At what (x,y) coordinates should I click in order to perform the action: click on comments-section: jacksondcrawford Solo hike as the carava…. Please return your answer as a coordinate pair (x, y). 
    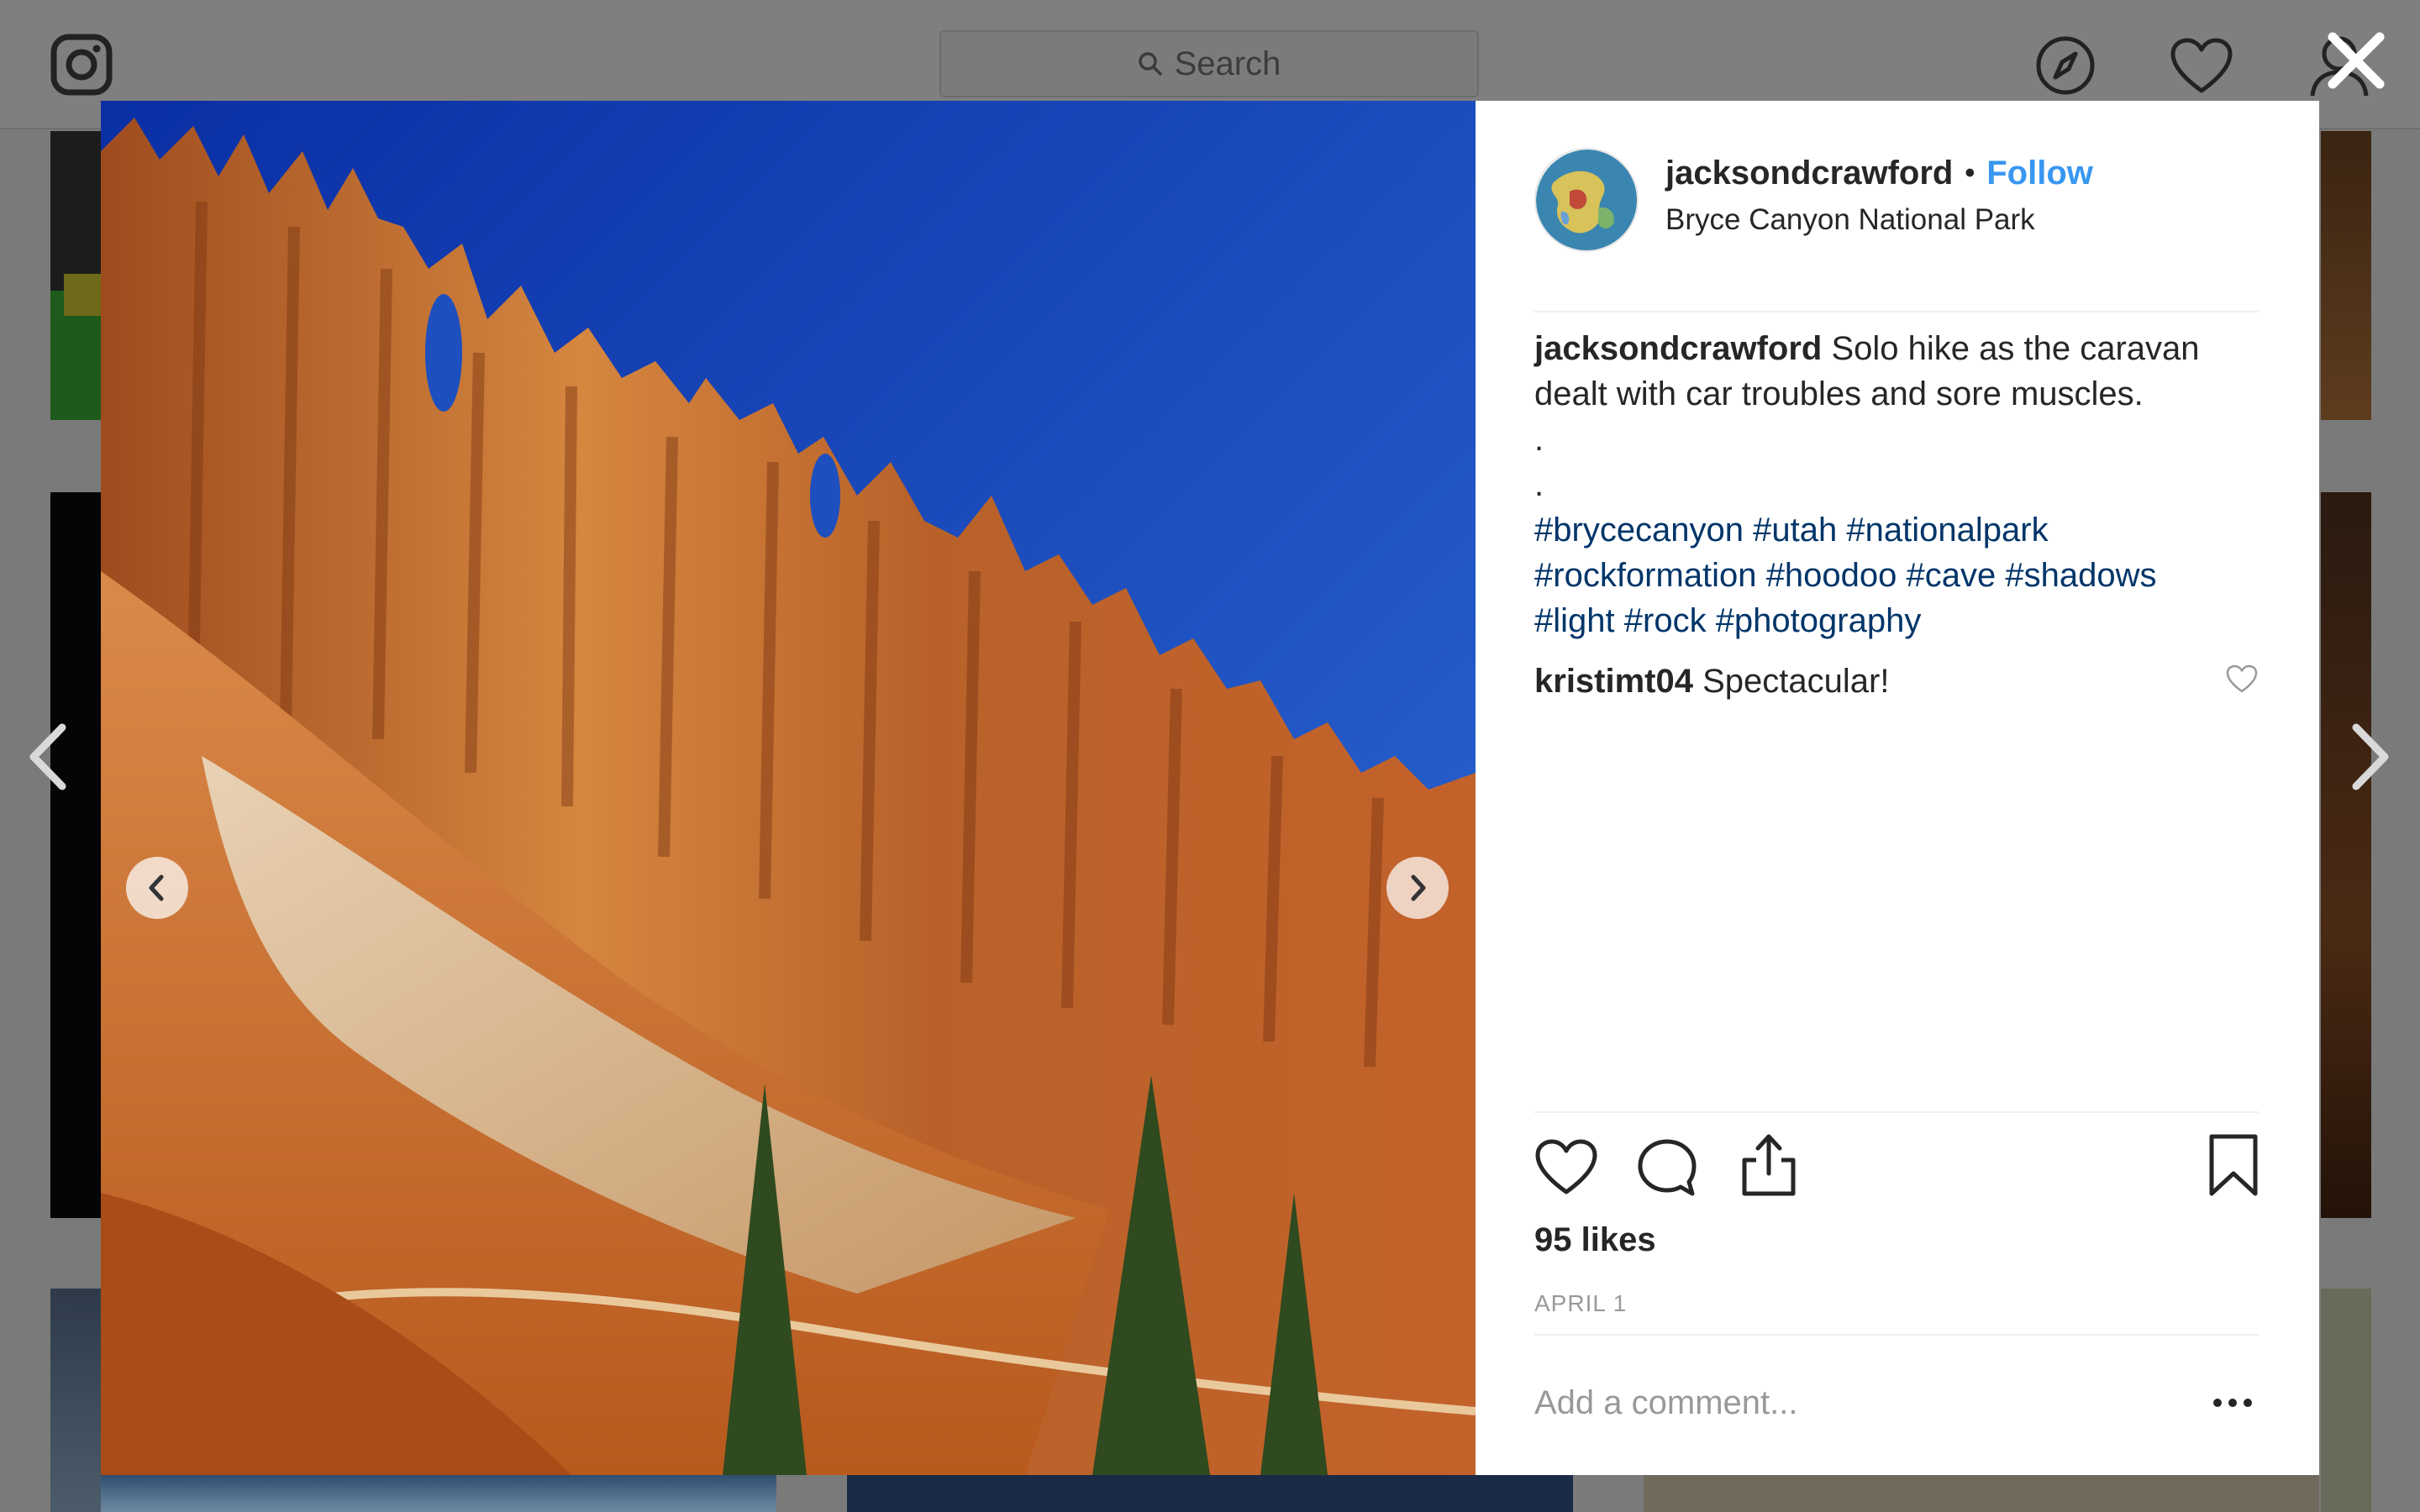
    Looking at the image, I should click on (1896, 515).